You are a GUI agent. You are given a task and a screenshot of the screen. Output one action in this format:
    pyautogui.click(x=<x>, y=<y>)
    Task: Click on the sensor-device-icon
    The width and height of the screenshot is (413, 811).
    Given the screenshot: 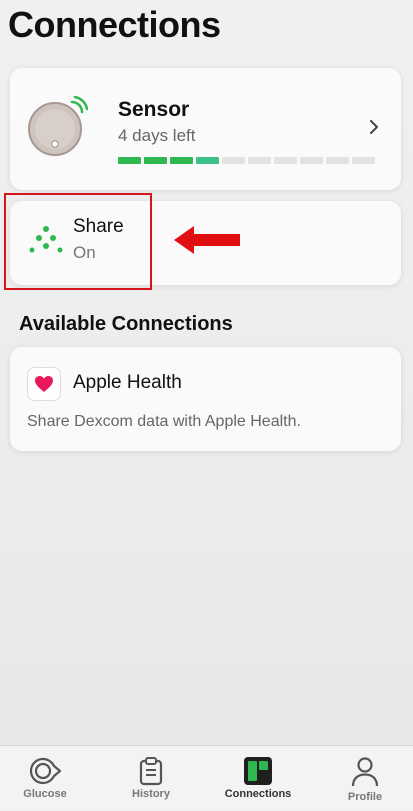 What is the action you would take?
    pyautogui.click(x=58, y=126)
    